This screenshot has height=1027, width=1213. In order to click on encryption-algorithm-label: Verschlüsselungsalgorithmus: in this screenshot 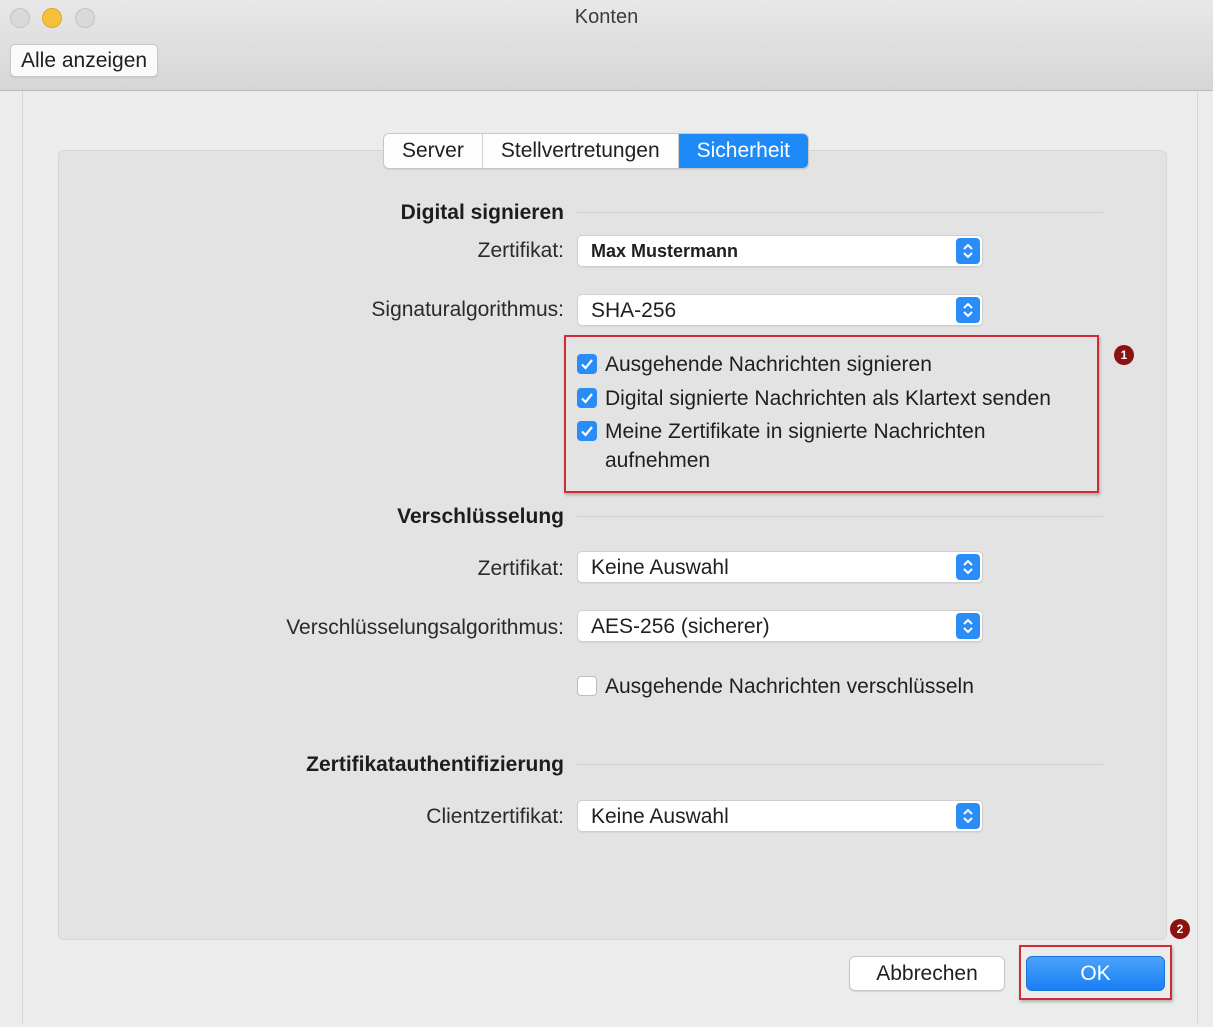, I will do `click(425, 627)`.